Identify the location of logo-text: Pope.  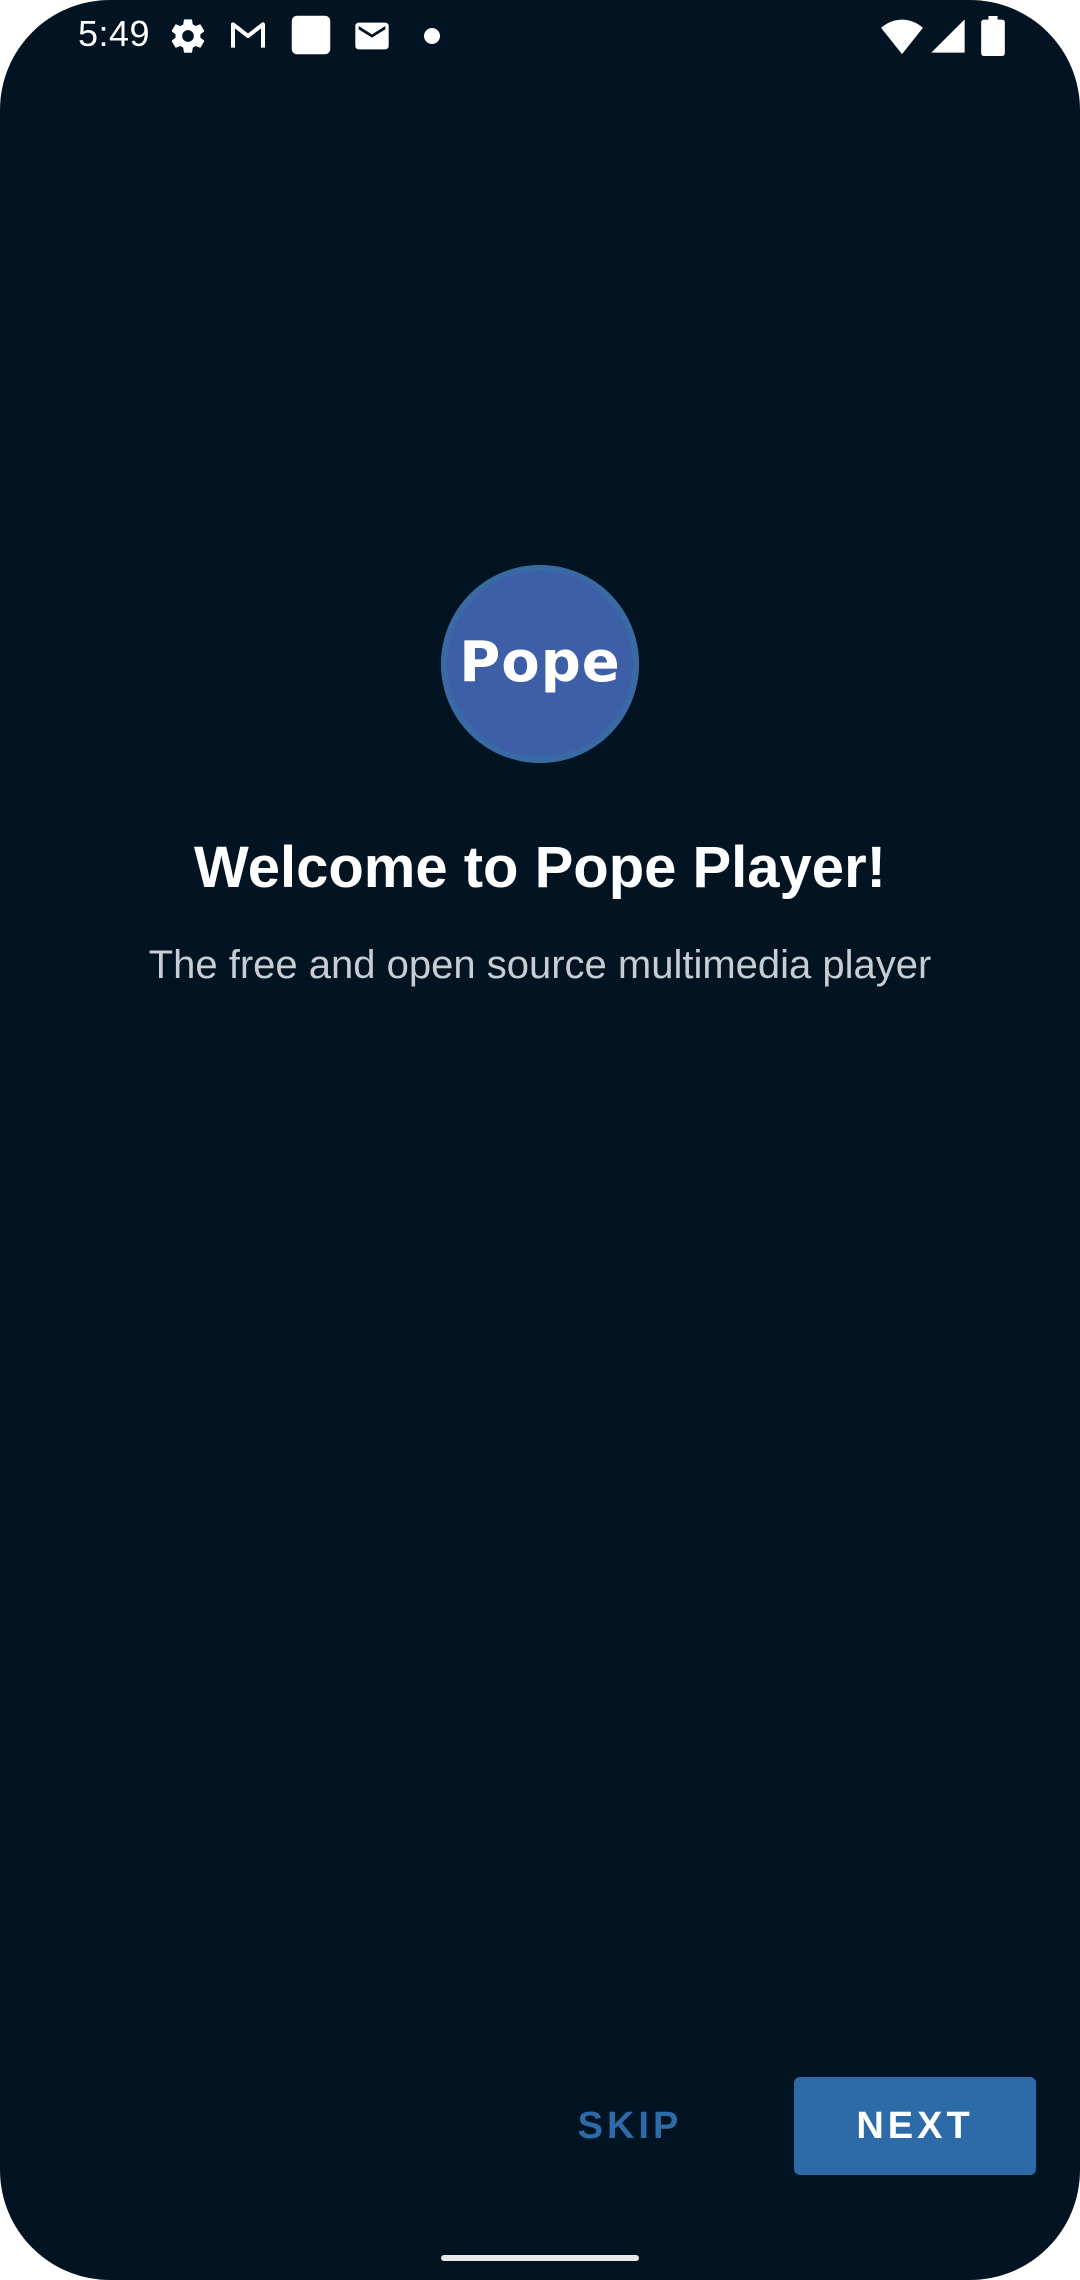
(540, 662).